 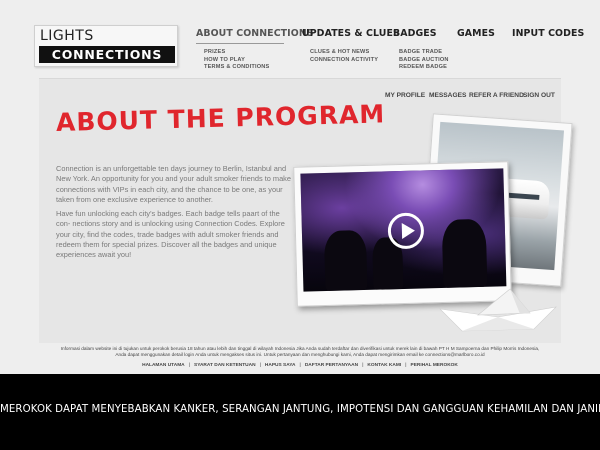 I want to click on subnav-refer-a-friend: REFER A FRIEND, so click(x=496, y=95).